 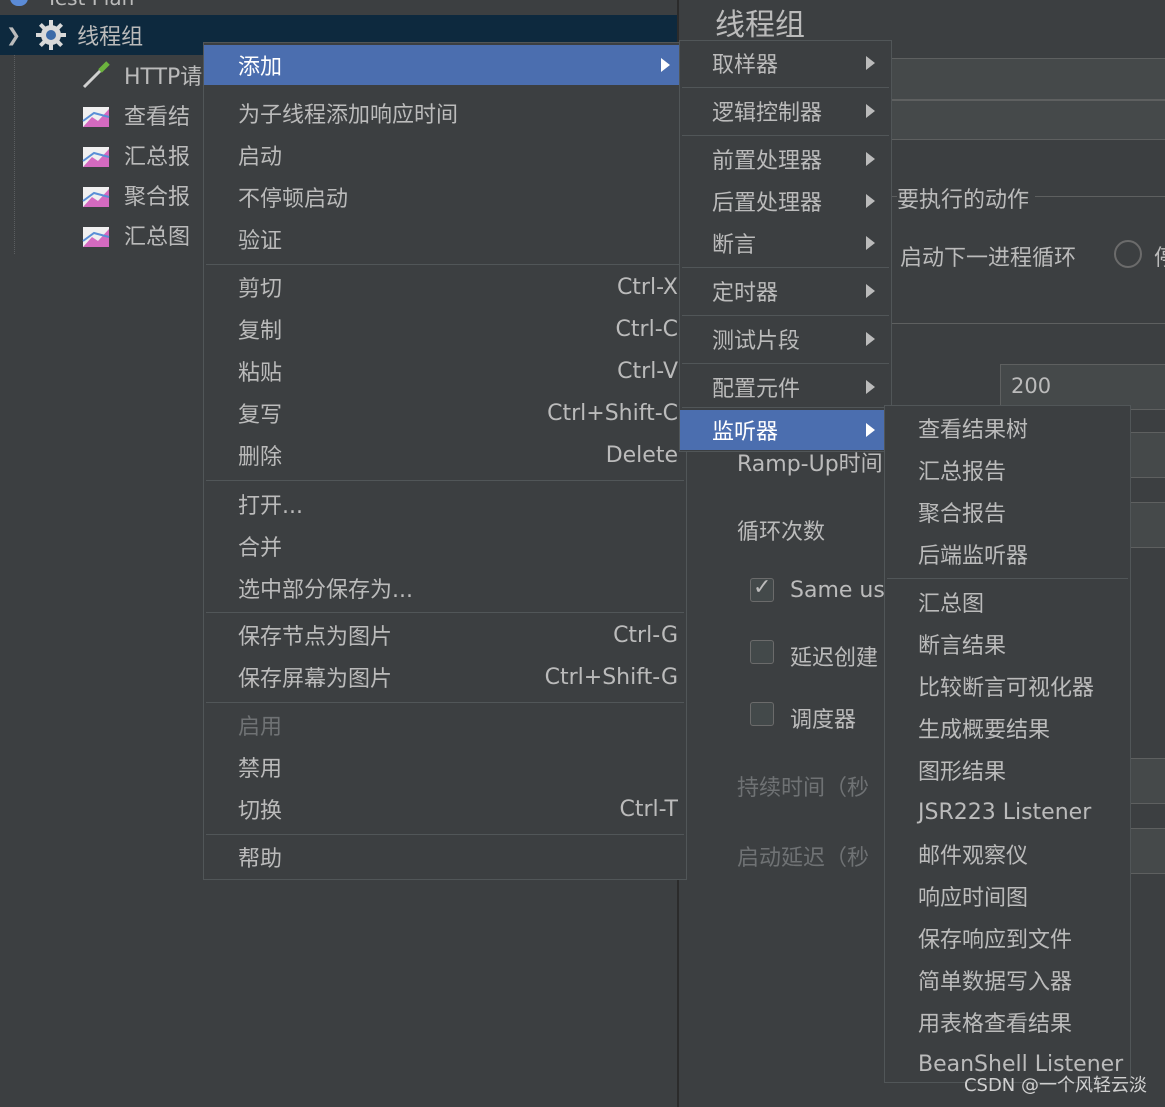 I want to click on listener-item-graph-results: 图形结果, so click(x=1007, y=770).